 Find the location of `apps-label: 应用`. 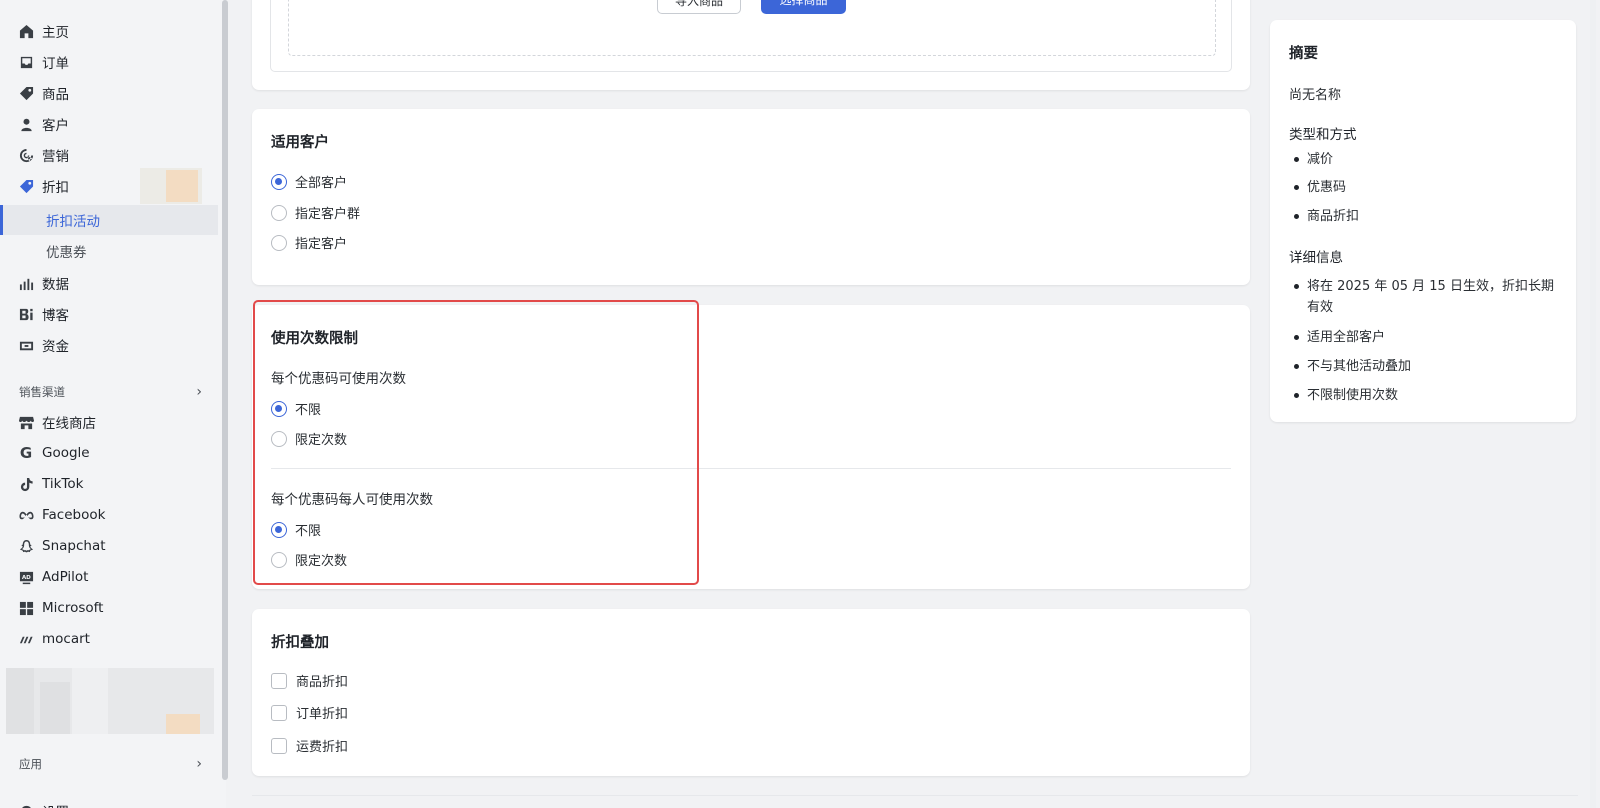

apps-label: 应用 is located at coordinates (30, 764).